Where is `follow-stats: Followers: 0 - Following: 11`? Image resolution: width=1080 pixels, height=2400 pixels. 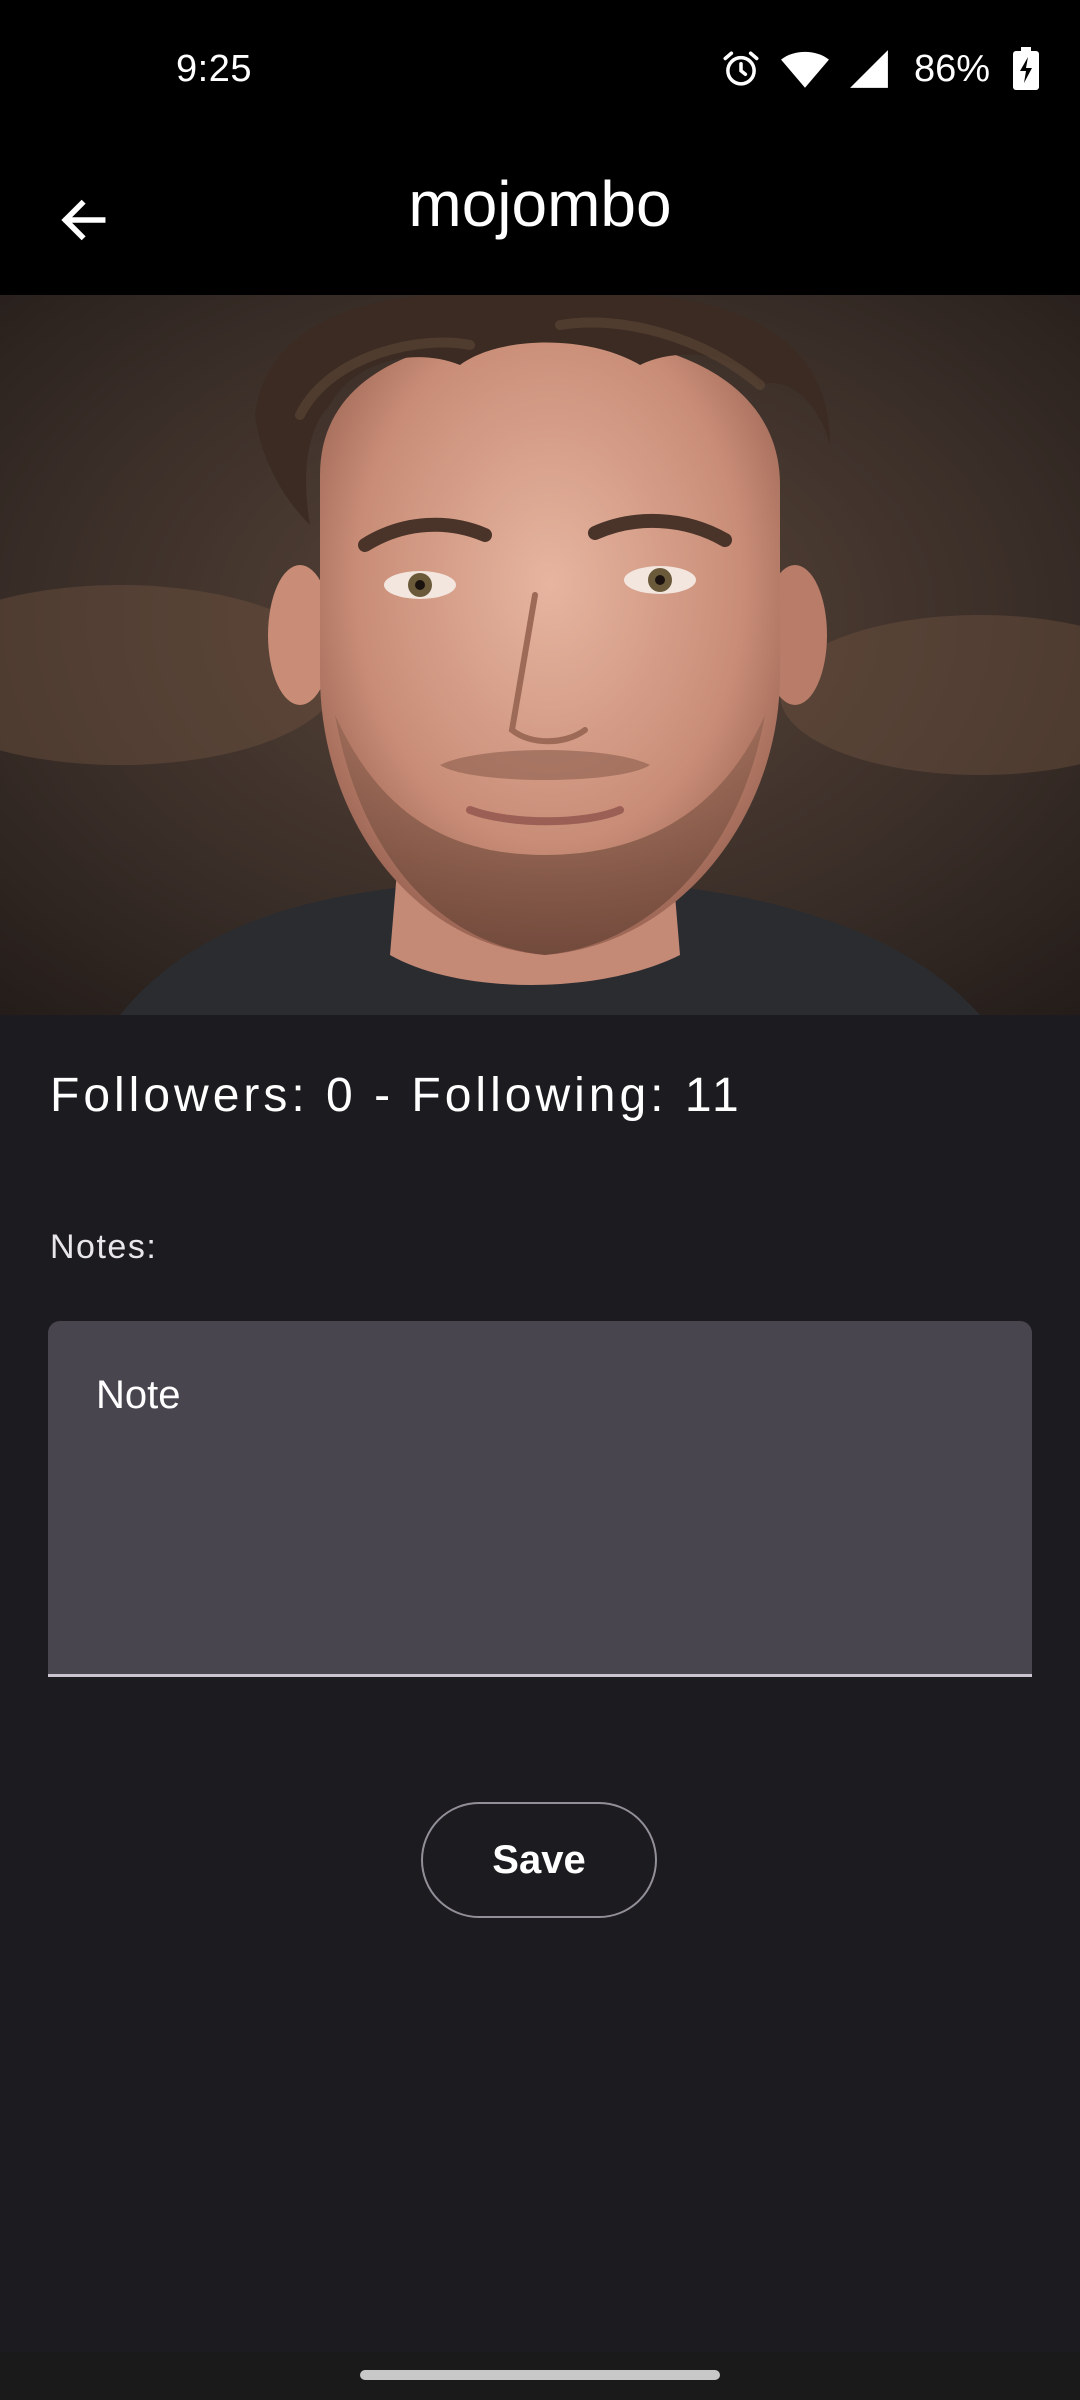 follow-stats: Followers: 0 - Following: 11 is located at coordinates (396, 1095).